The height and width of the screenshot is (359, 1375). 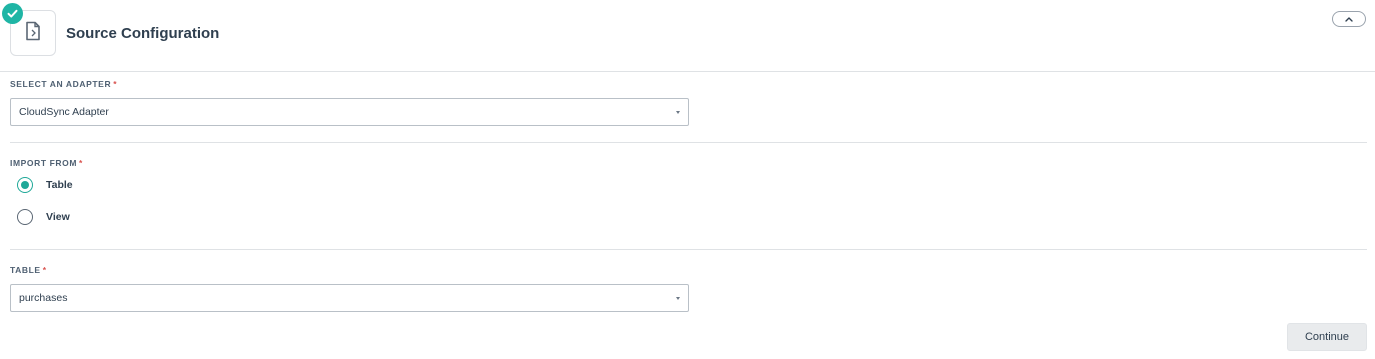 What do you see at coordinates (143, 33) in the screenshot?
I see `page-title: Source Configuration` at bounding box center [143, 33].